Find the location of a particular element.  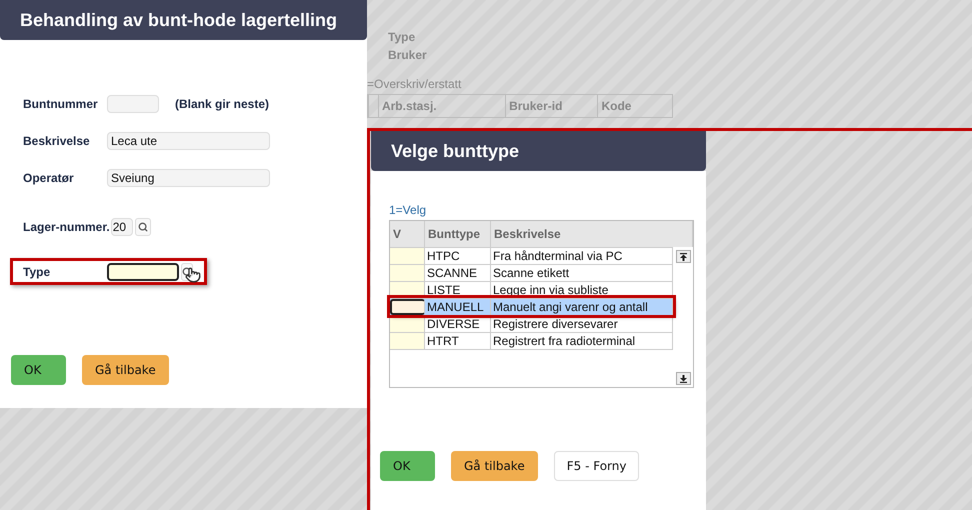

scroll-down-button is located at coordinates (683, 378).